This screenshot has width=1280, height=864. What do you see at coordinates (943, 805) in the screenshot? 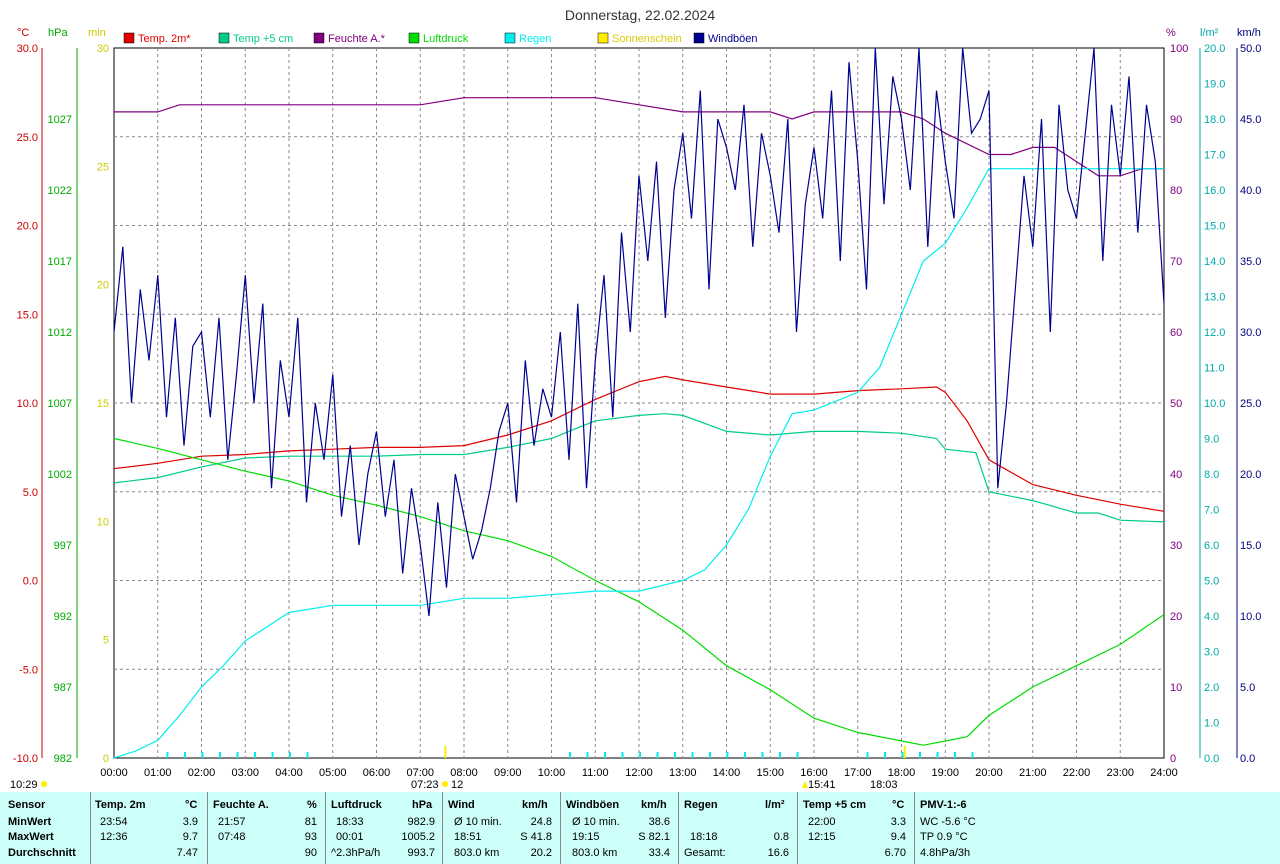
I see `pmv-header: PMV-1:-6` at bounding box center [943, 805].